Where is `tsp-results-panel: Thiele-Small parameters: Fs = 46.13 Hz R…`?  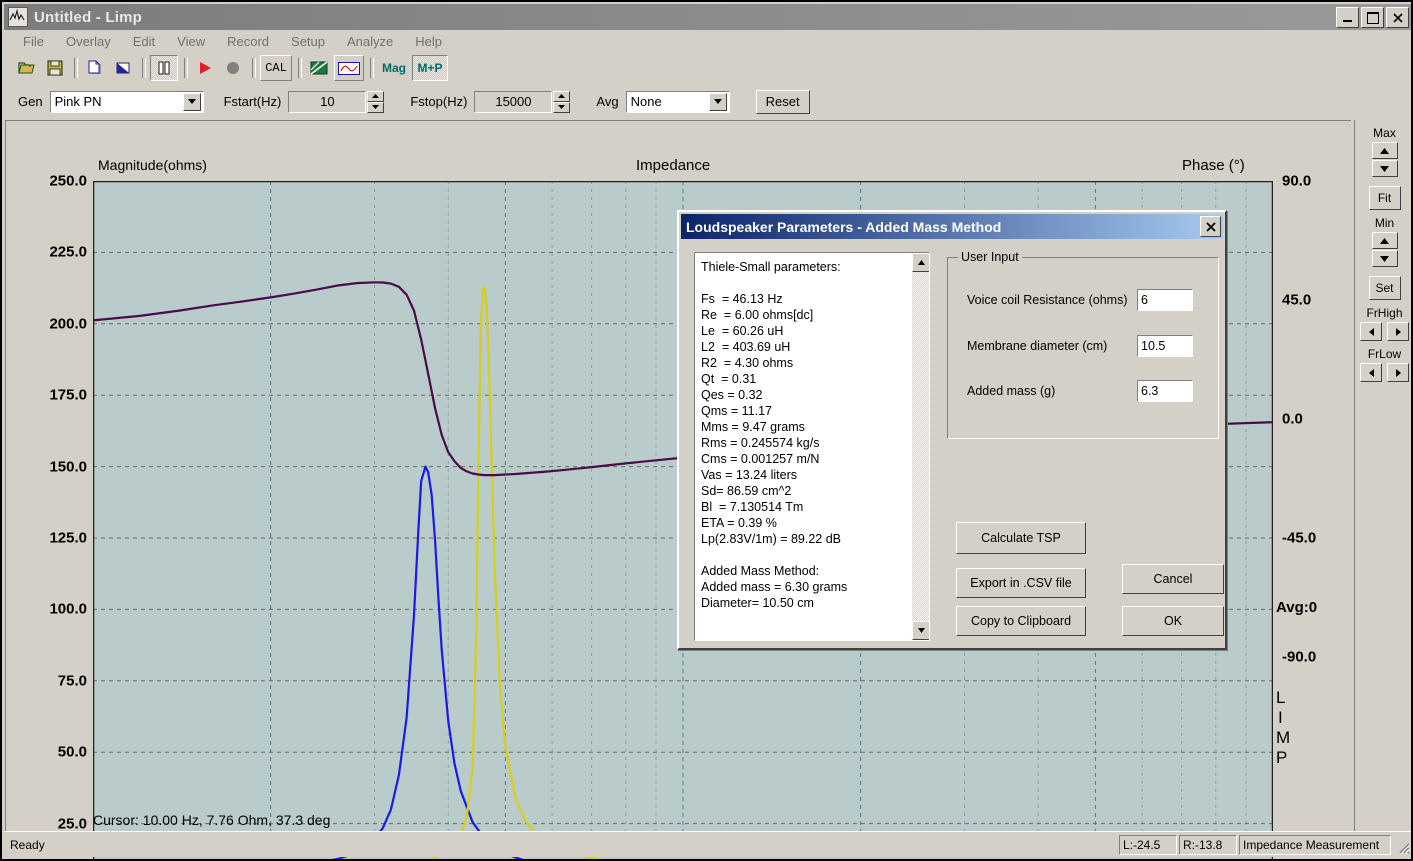
tsp-results-panel: Thiele-Small parameters: Fs = 46.13 Hz R… is located at coordinates (812, 446).